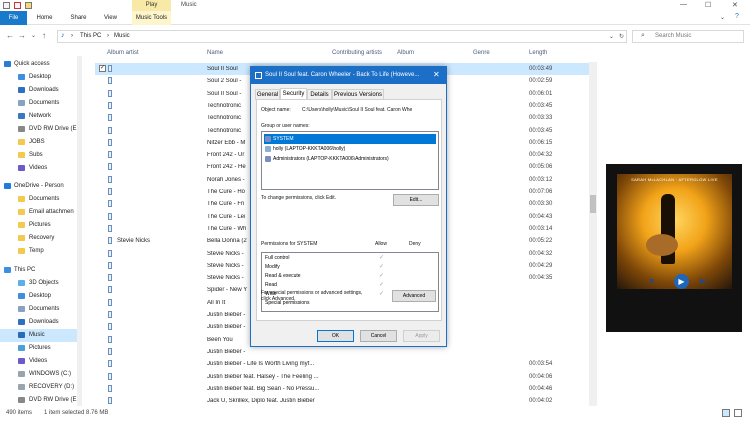 The image size is (750, 422). Describe the element at coordinates (122, 36) in the screenshot. I see `breadcrumb-music: Music` at that location.